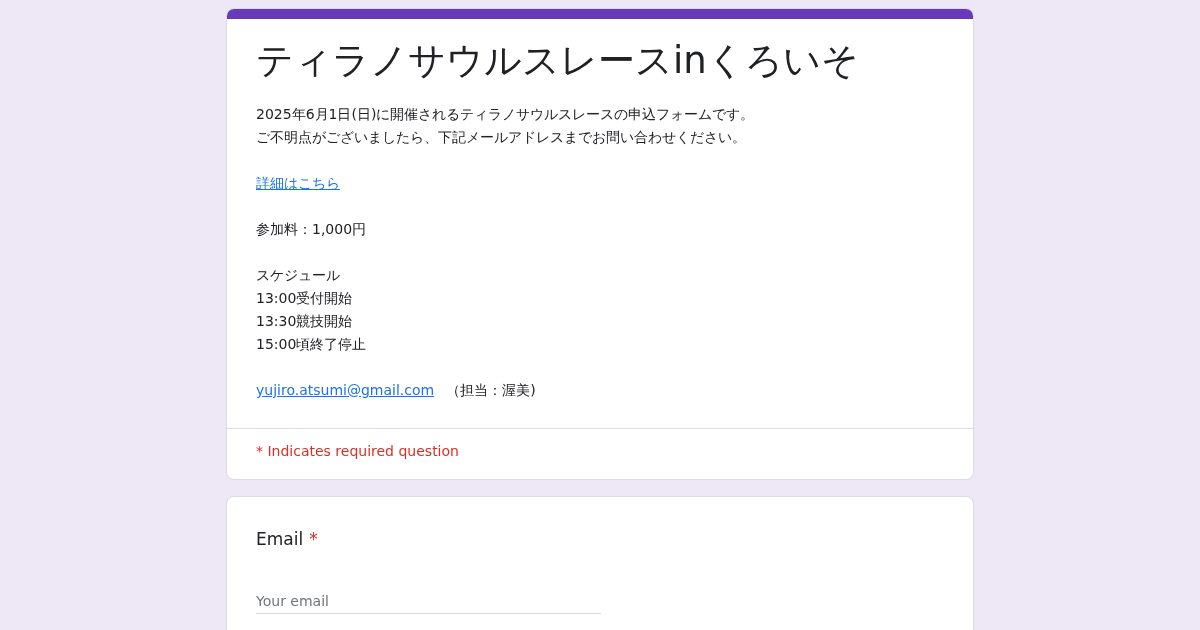  What do you see at coordinates (305, 298) in the screenshot?
I see `description-line: 13:00受付開始` at bounding box center [305, 298].